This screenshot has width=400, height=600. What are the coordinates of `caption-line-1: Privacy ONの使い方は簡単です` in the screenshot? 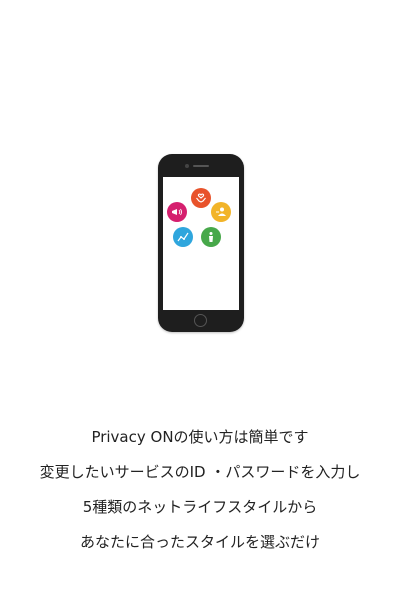 It's located at (200, 437).